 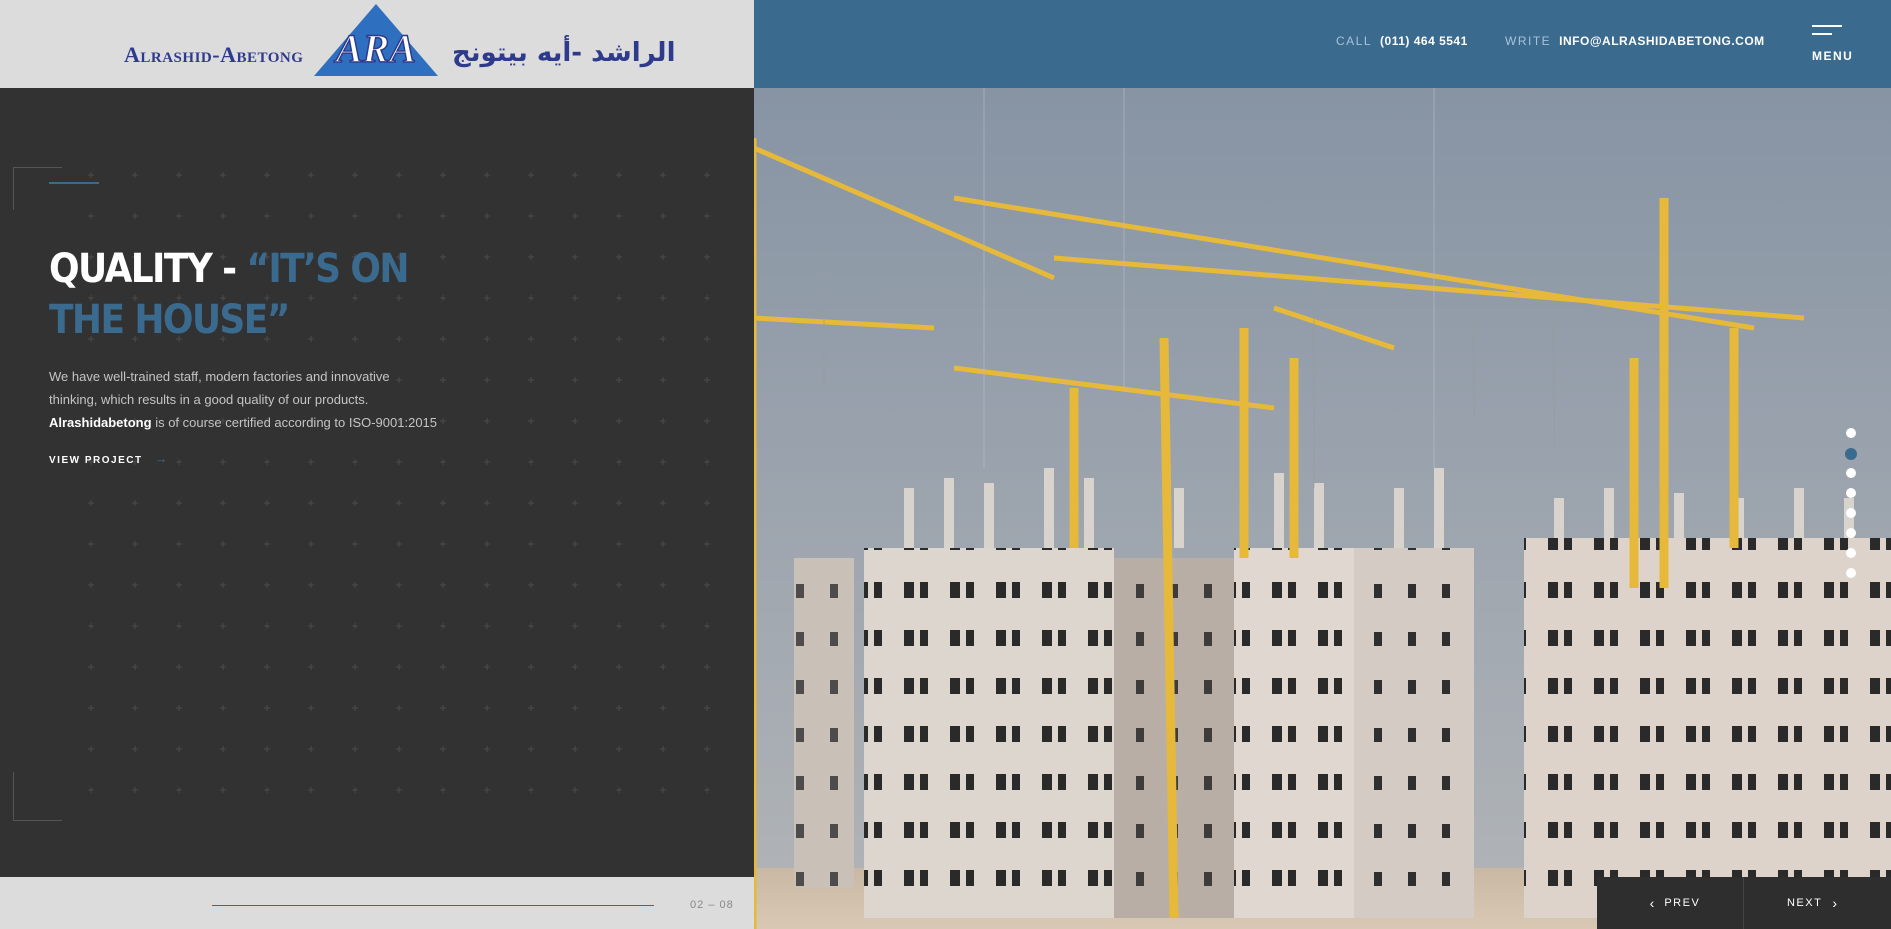 I want to click on write-value: INFO@ALRASHIDABETONG.COM, so click(x=1661, y=41).